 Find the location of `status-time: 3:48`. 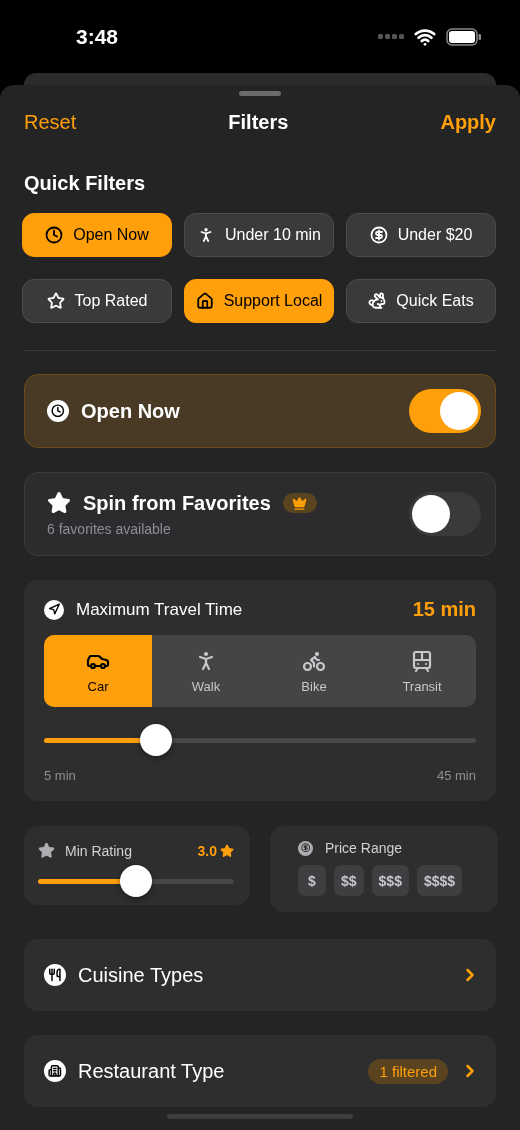

status-time: 3:48 is located at coordinates (97, 36).